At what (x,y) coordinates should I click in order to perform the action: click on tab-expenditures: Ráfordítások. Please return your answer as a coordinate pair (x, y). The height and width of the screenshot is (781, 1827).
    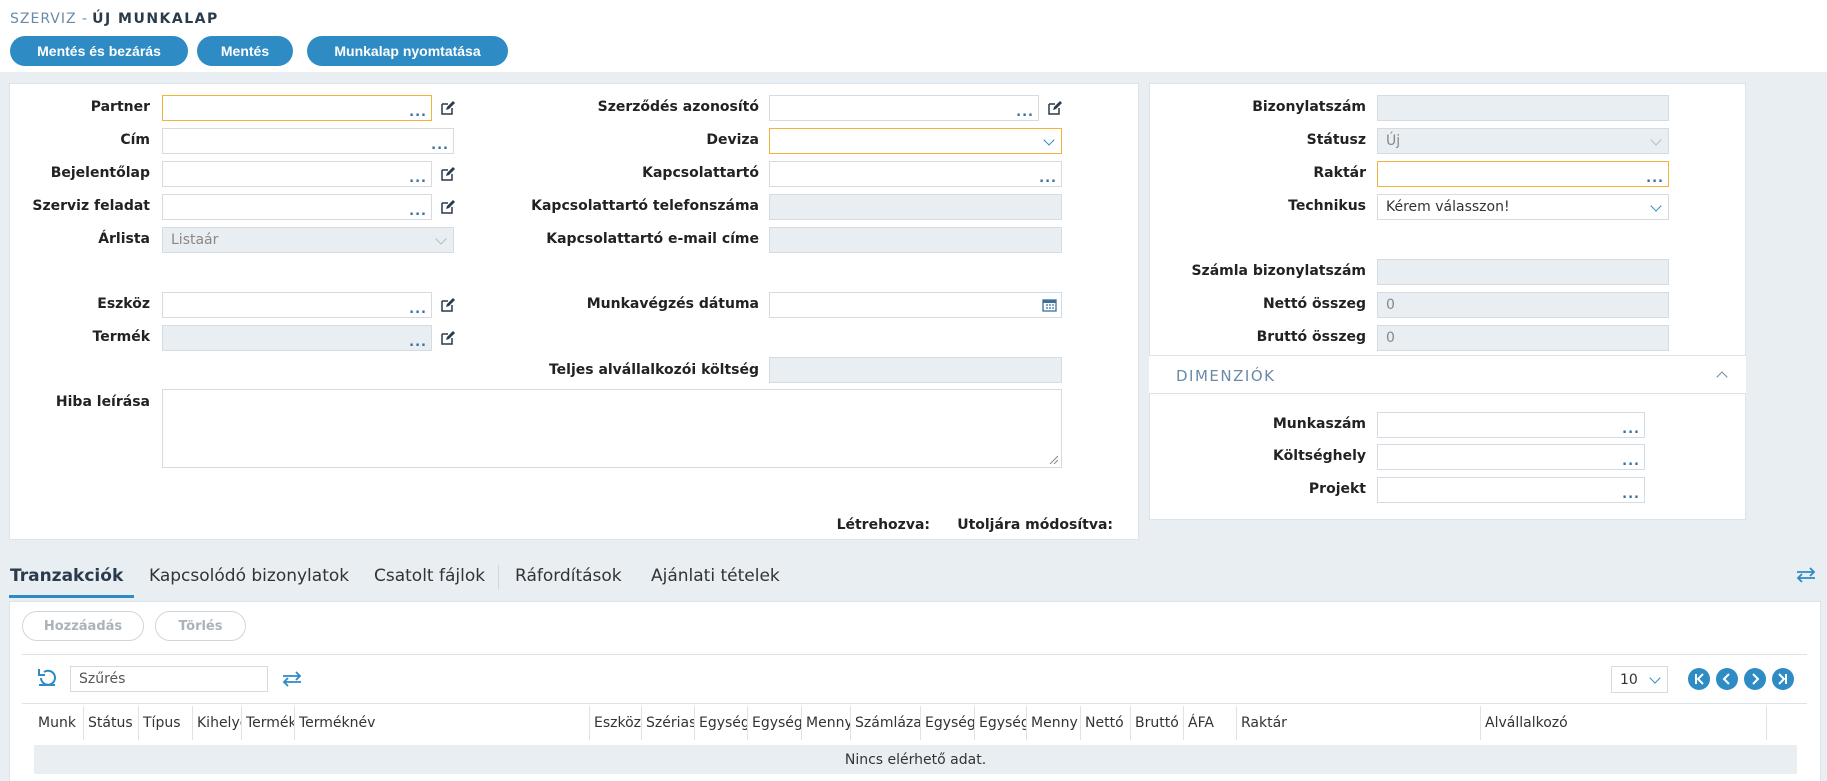
    Looking at the image, I should click on (568, 576).